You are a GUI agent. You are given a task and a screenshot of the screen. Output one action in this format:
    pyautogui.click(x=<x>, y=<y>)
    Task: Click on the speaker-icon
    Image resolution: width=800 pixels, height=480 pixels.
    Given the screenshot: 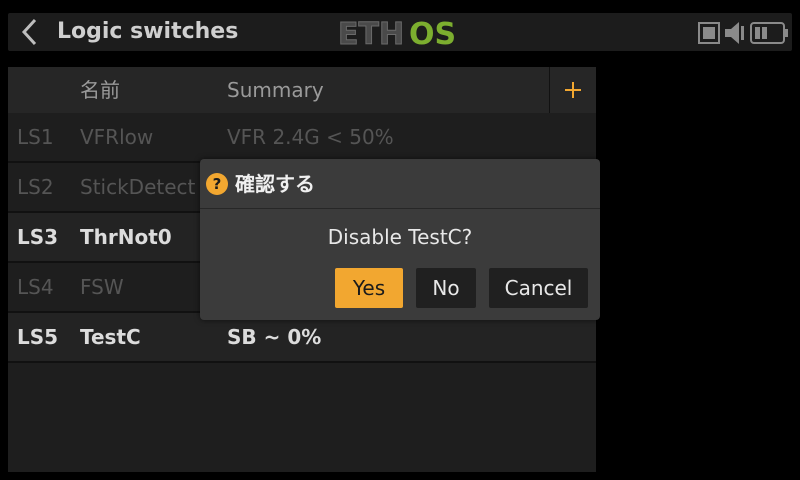 What is the action you would take?
    pyautogui.click(x=734, y=33)
    